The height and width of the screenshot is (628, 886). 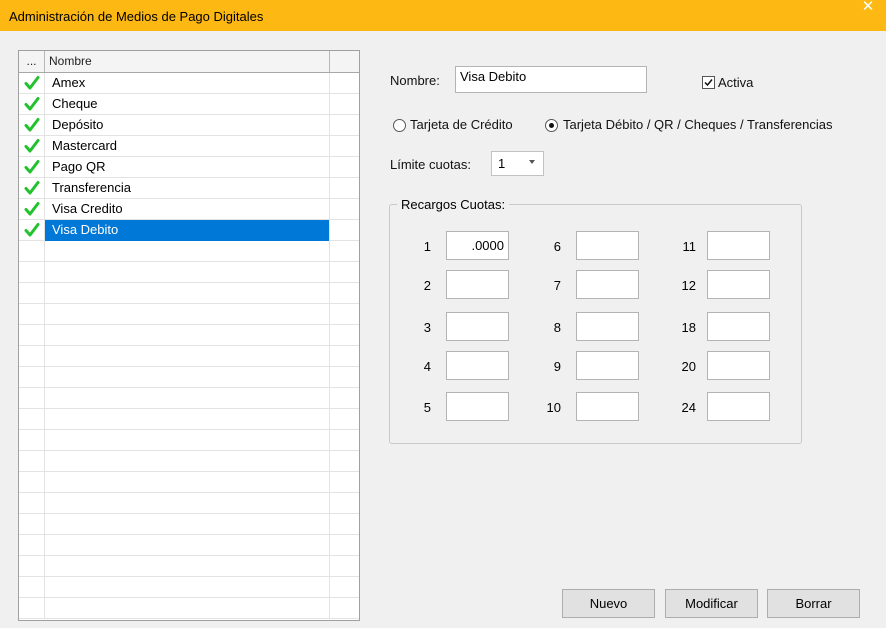 I want to click on table-row: Pago QR, so click(x=189, y=167).